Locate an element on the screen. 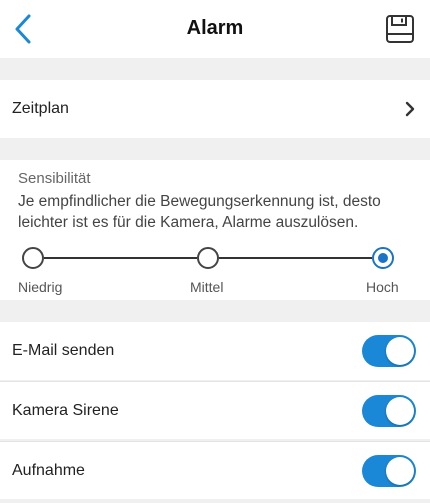 This screenshot has width=430, height=503. schedule-row: Zeitplan is located at coordinates (215, 109).